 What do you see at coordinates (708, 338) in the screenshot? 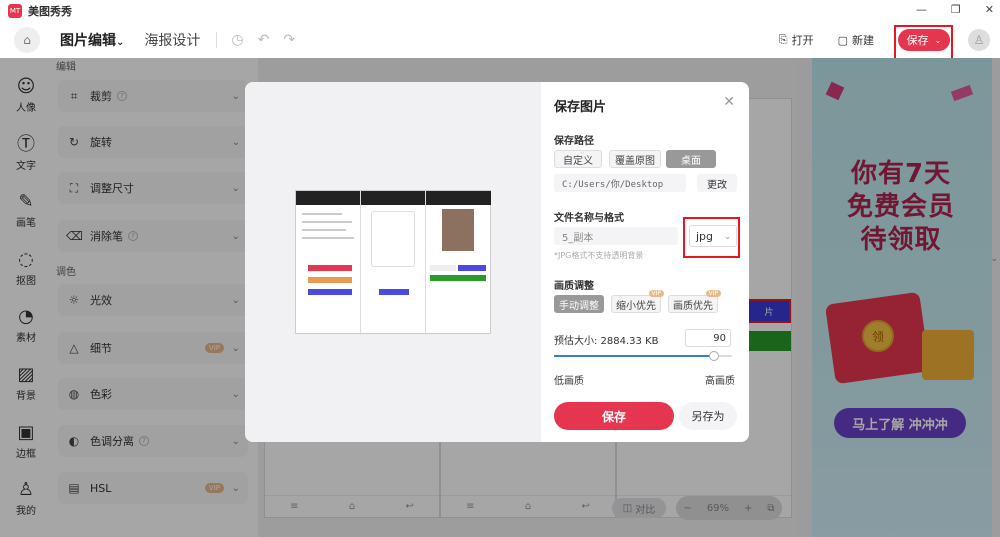
I see `quality-value-input: 90` at bounding box center [708, 338].